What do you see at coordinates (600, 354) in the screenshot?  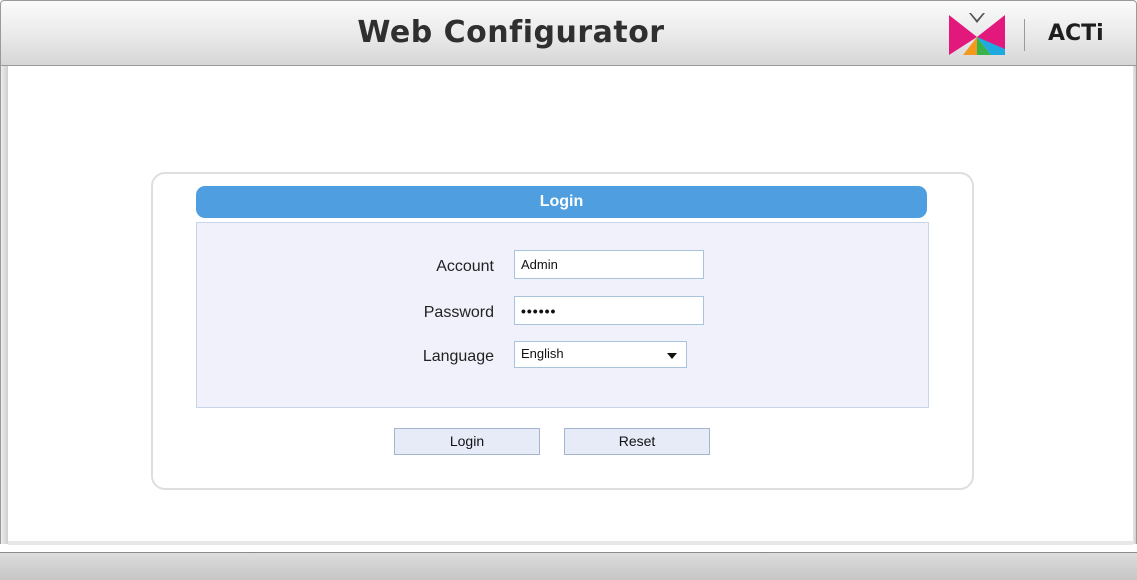 I see `language-select: English` at bounding box center [600, 354].